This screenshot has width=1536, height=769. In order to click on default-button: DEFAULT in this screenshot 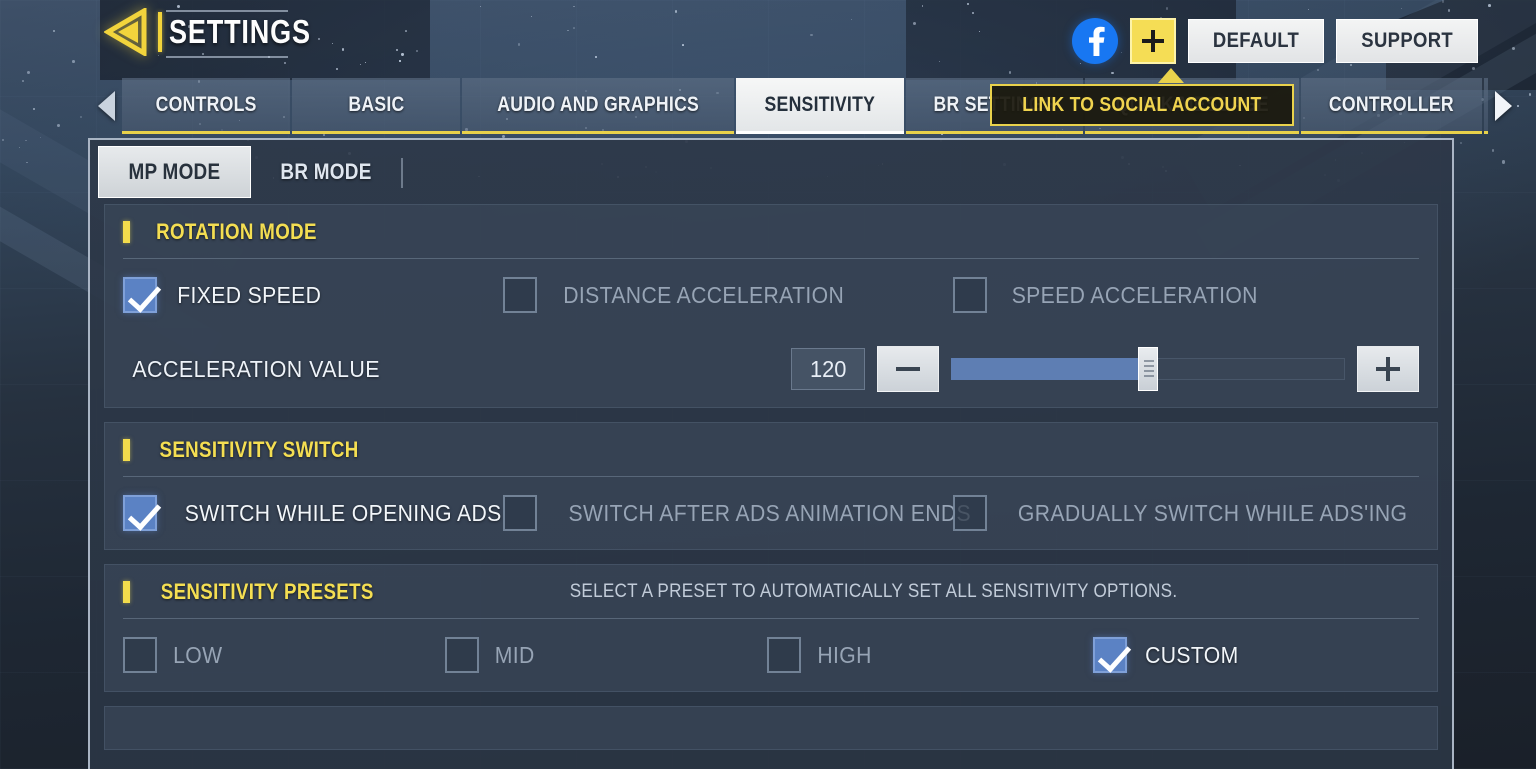, I will do `click(1255, 41)`.